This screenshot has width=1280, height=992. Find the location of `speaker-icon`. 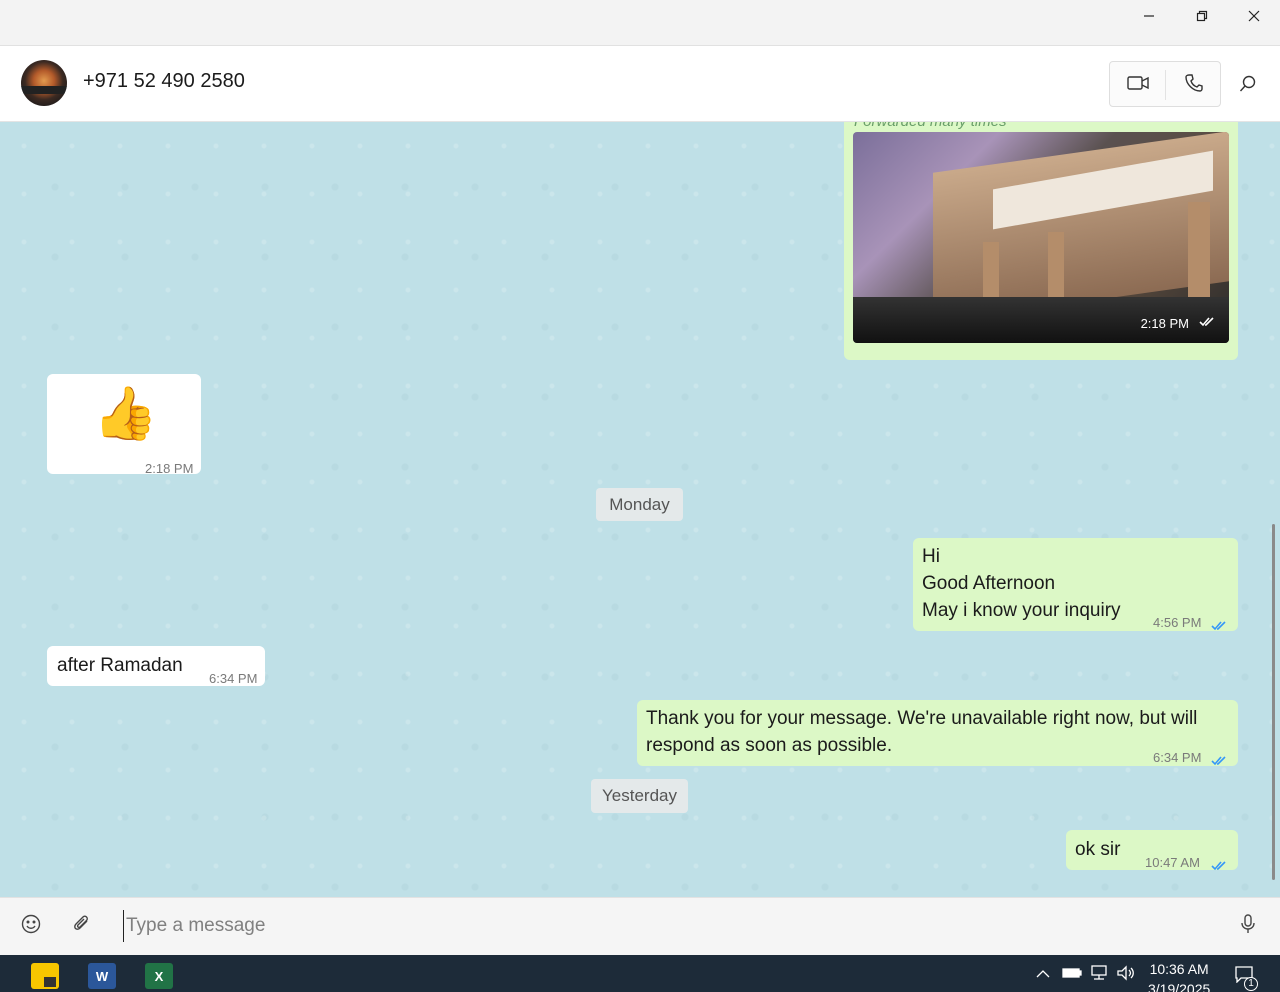

speaker-icon is located at coordinates (1126, 974).